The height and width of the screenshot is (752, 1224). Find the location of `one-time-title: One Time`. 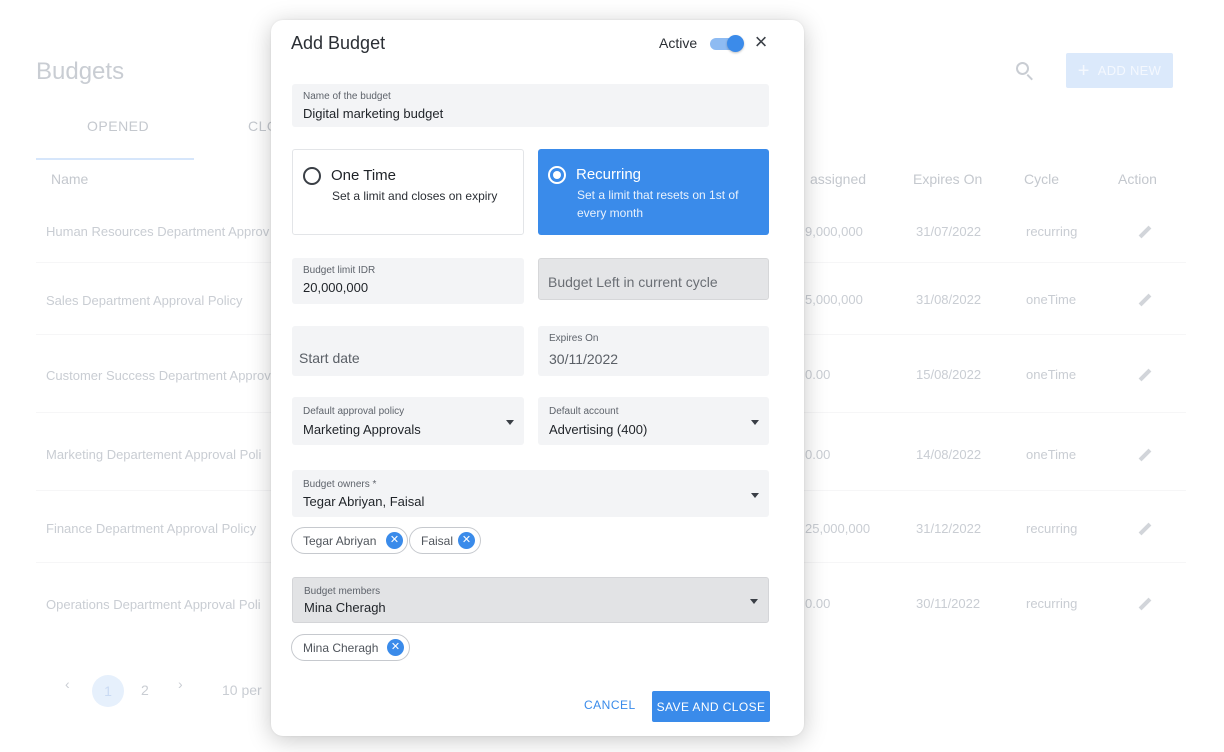

one-time-title: One Time is located at coordinates (364, 175).